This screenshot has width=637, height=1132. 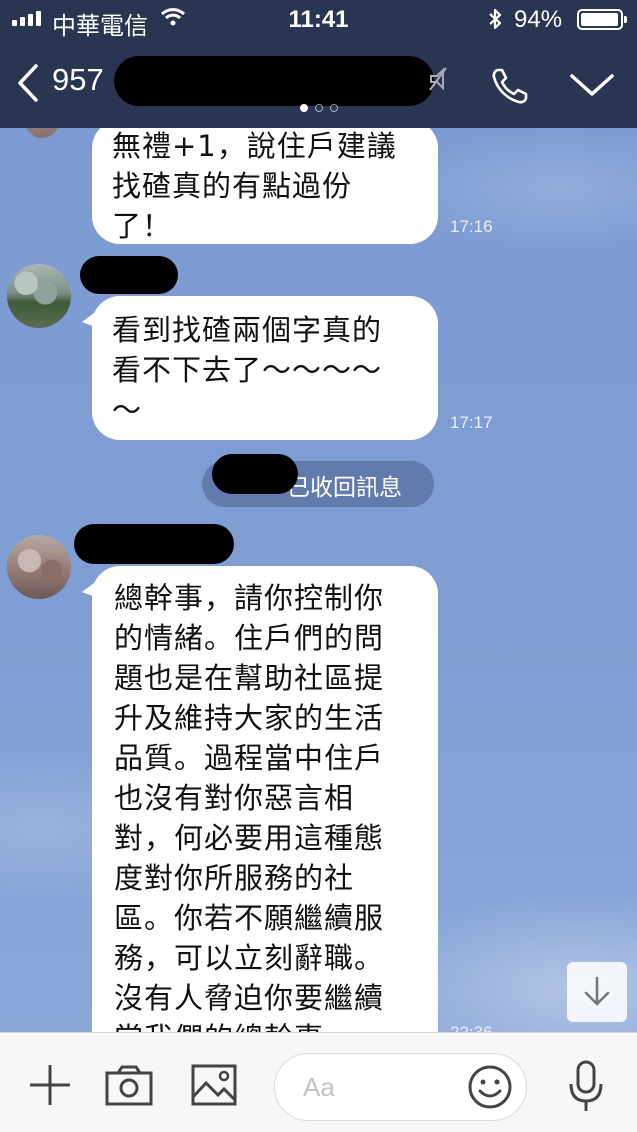 What do you see at coordinates (249, 758) in the screenshot?
I see `message-line: 品質。過程當中住戶` at bounding box center [249, 758].